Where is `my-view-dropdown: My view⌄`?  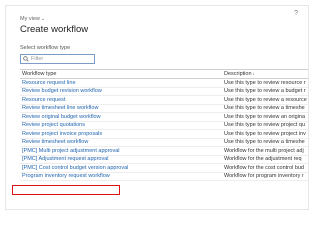
my-view-dropdown: My view⌄ is located at coordinates (32, 19).